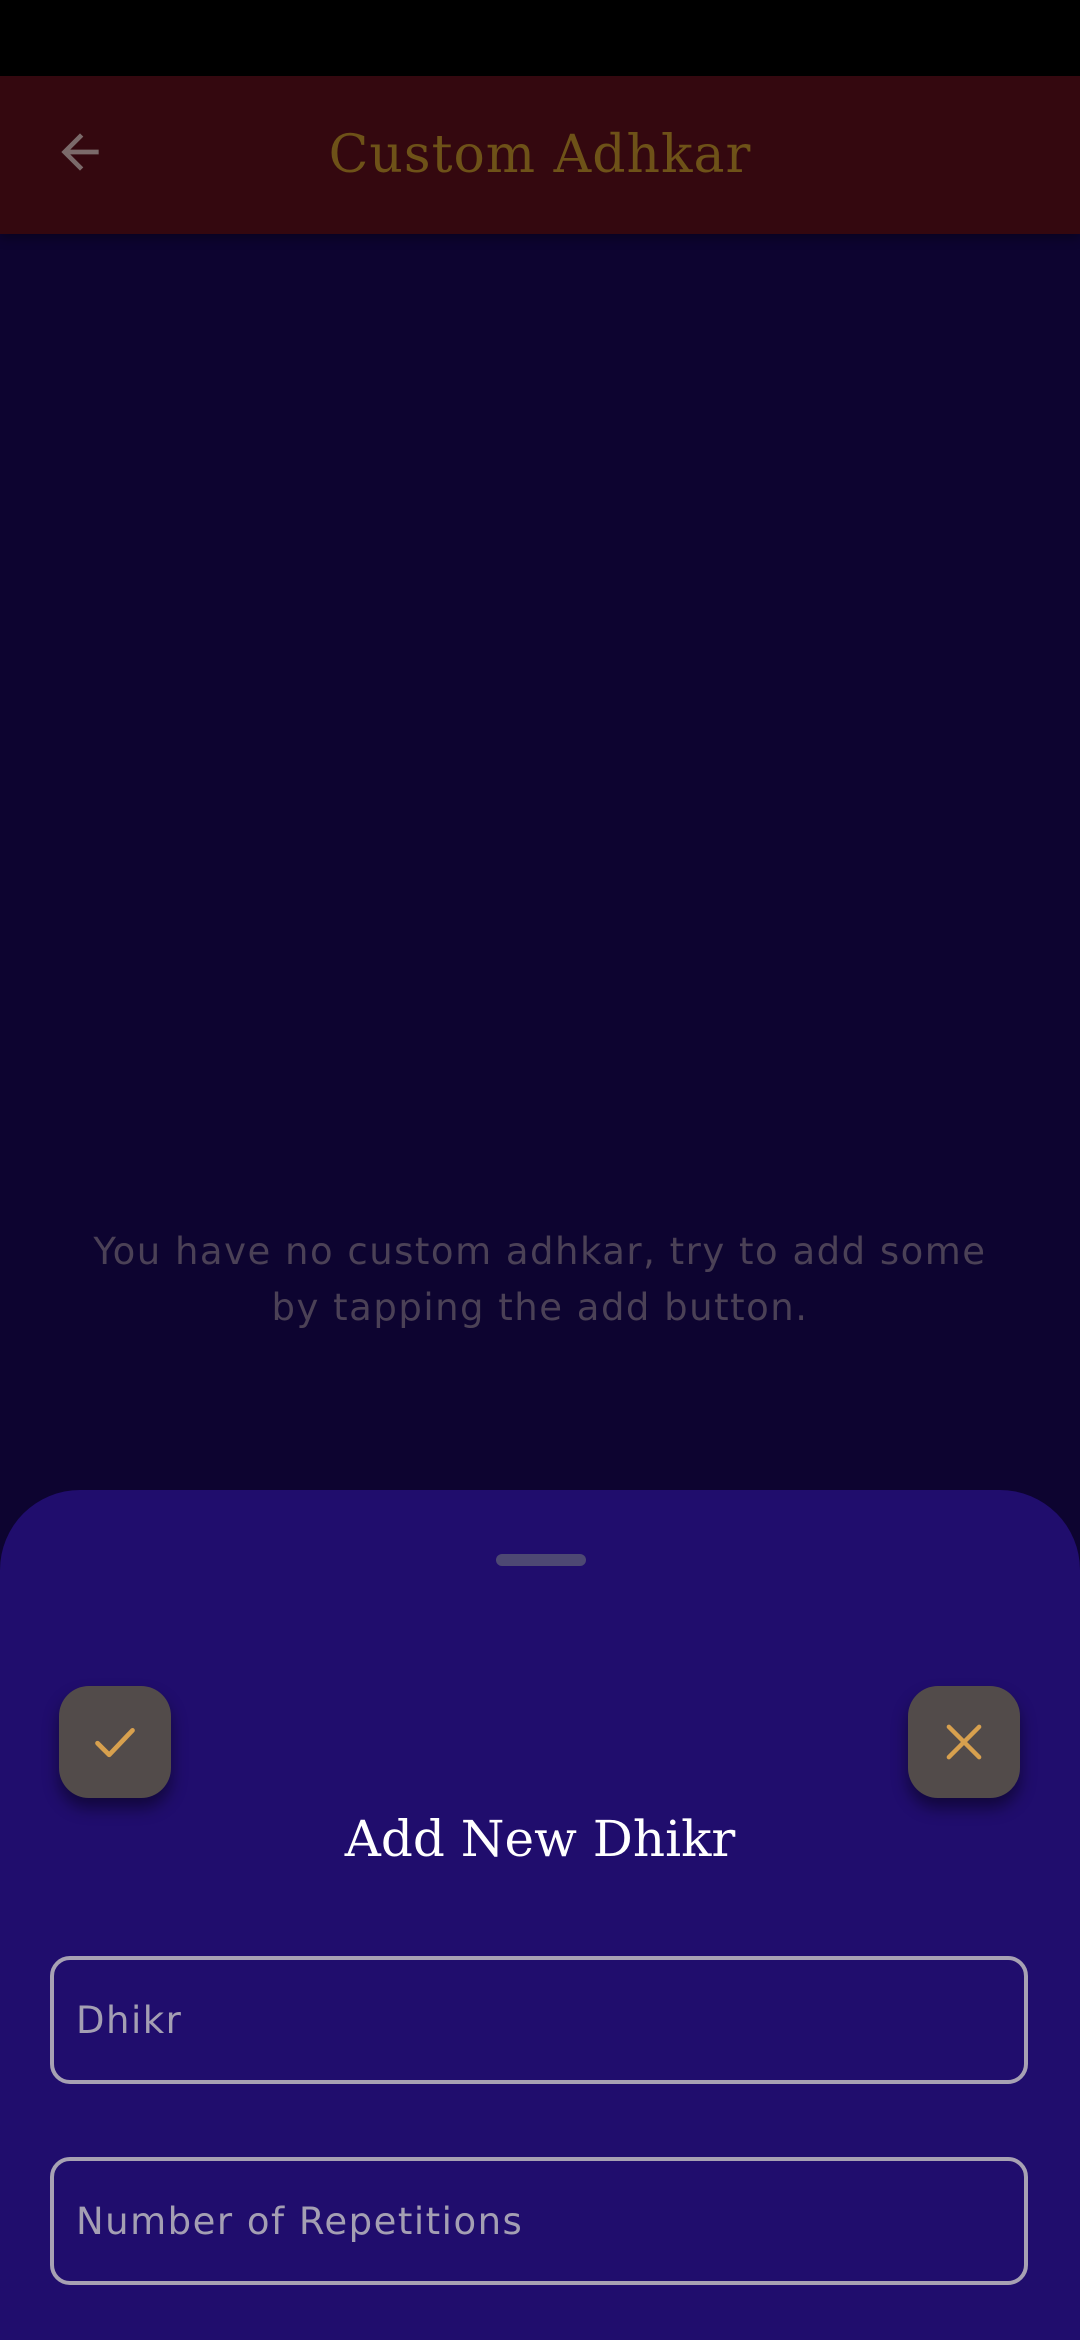  I want to click on dhikr-input, so click(549, 2020).